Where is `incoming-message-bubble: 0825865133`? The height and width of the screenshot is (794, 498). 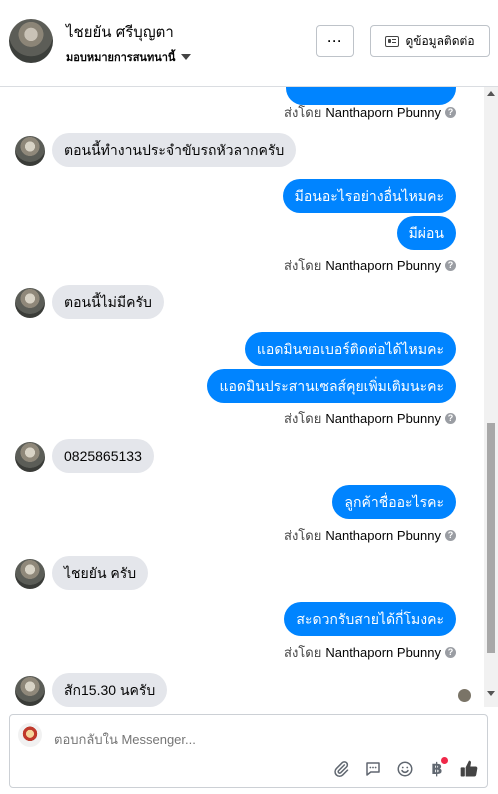 incoming-message-bubble: 0825865133 is located at coordinates (103, 456).